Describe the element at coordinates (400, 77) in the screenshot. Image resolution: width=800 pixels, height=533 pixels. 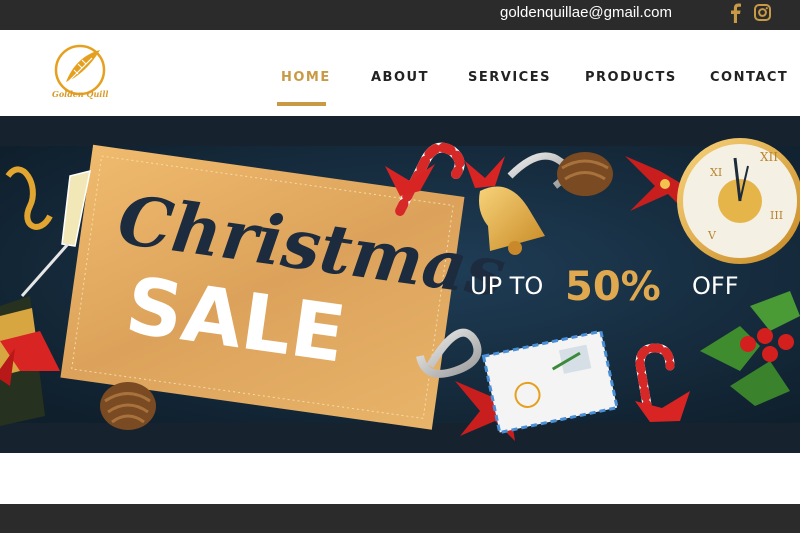
I see `nav-about: ABOUT` at that location.